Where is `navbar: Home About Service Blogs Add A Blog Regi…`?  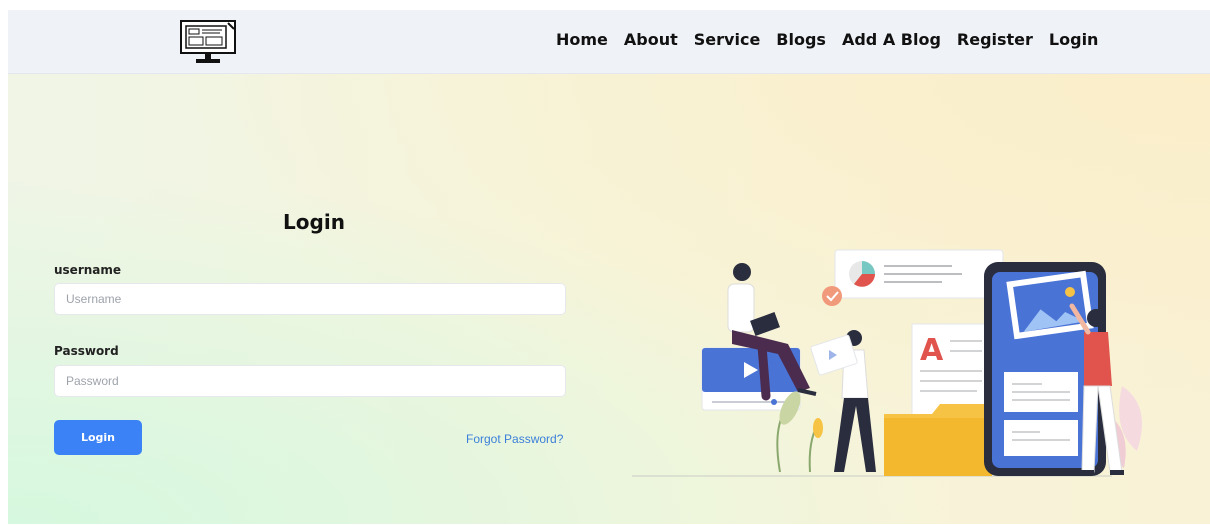
navbar: Home About Service Blogs Add A Blog Regi… is located at coordinates (609, 42).